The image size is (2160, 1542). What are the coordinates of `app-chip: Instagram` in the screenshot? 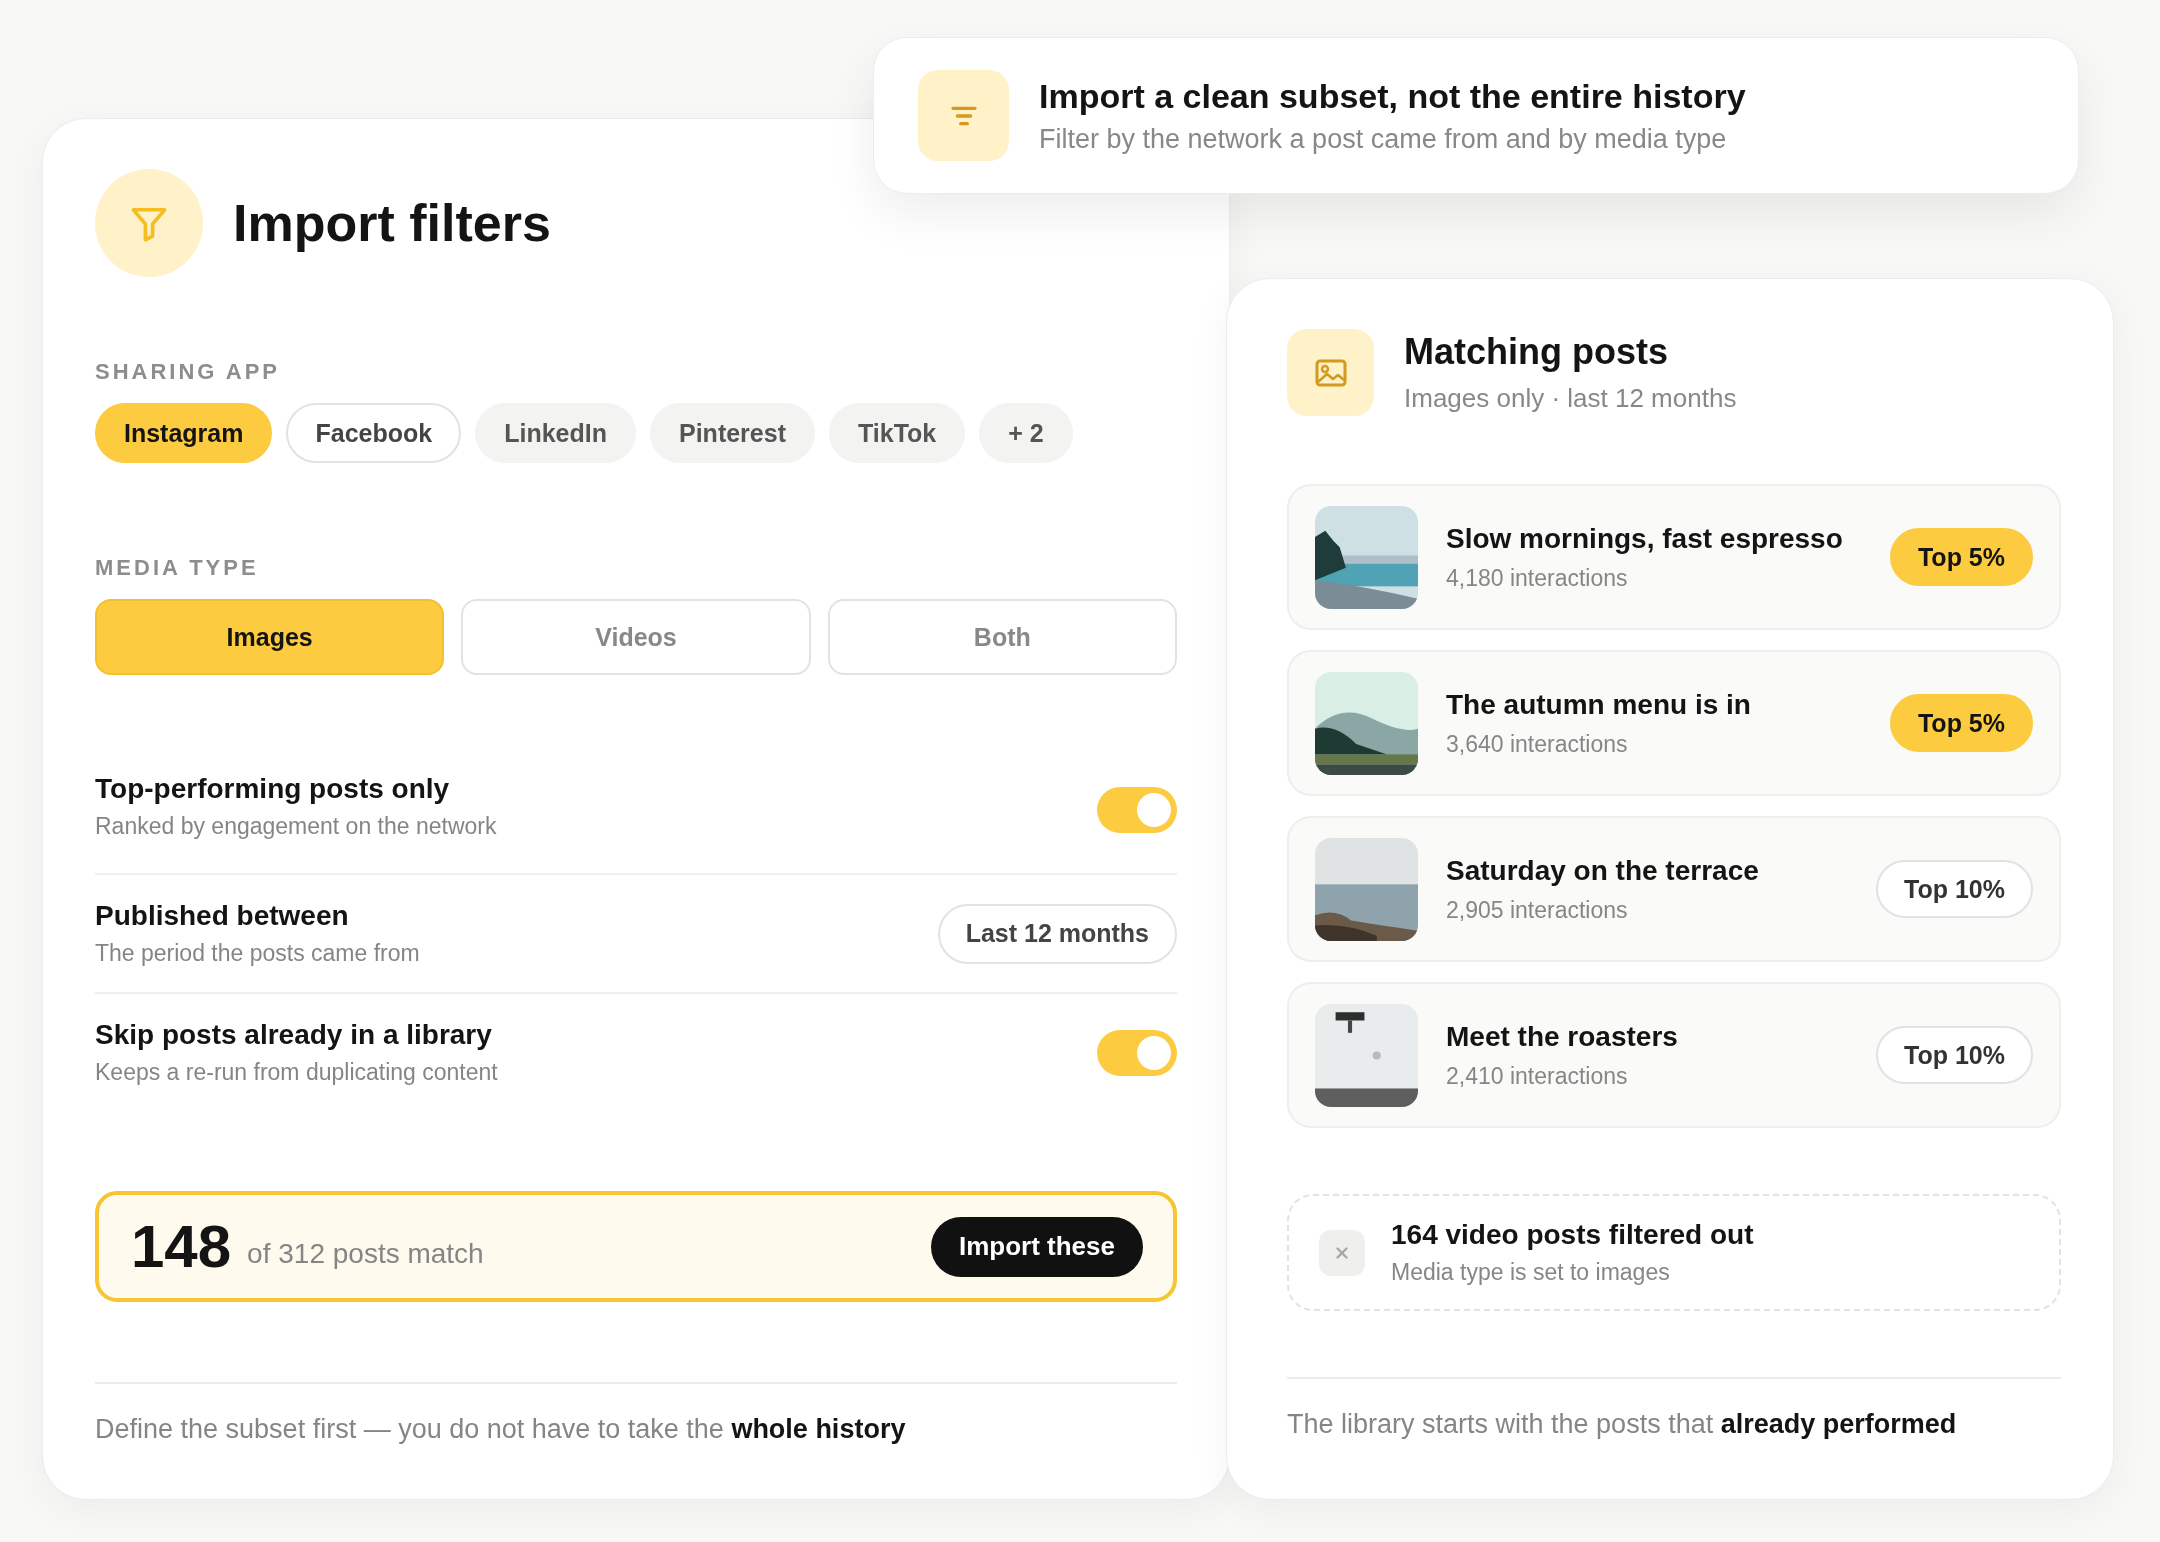 It's located at (184, 433).